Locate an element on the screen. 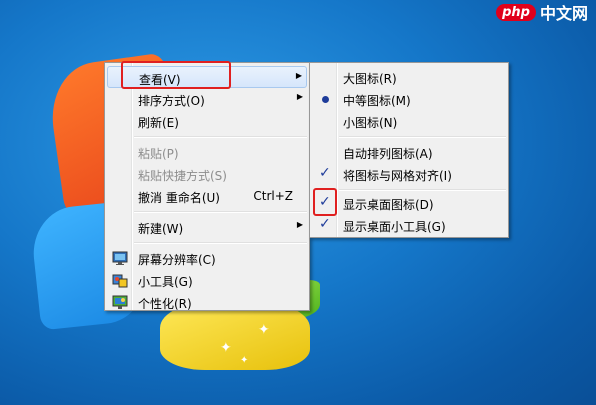  highlight-box-show-desktop-icons is located at coordinates (325, 202).